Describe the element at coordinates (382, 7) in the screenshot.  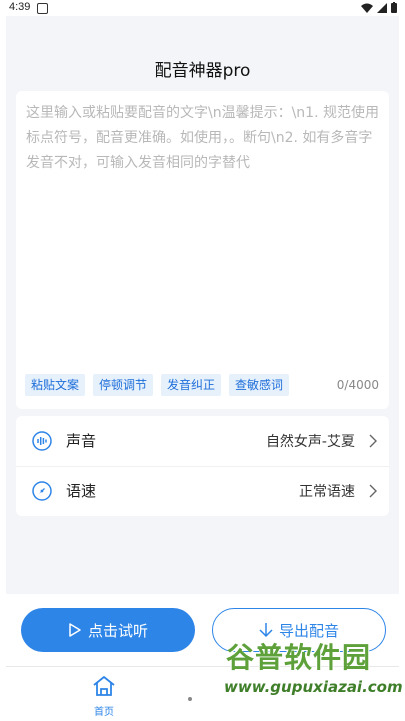
I see `signal-icon` at that location.